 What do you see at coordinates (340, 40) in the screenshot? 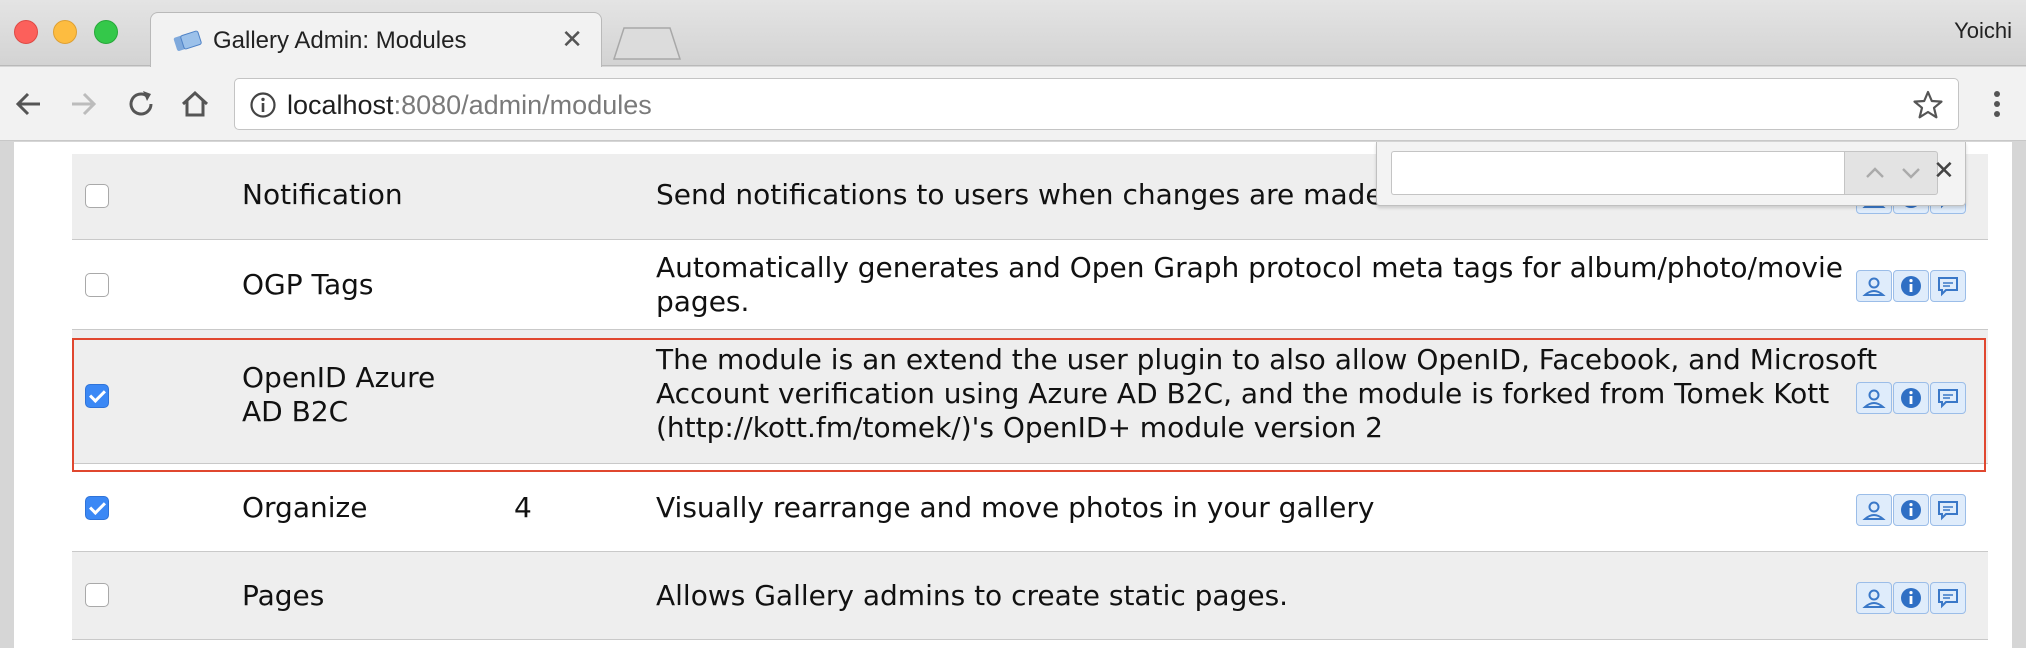
I see `tab-title: Gallery Admin: Modules` at bounding box center [340, 40].